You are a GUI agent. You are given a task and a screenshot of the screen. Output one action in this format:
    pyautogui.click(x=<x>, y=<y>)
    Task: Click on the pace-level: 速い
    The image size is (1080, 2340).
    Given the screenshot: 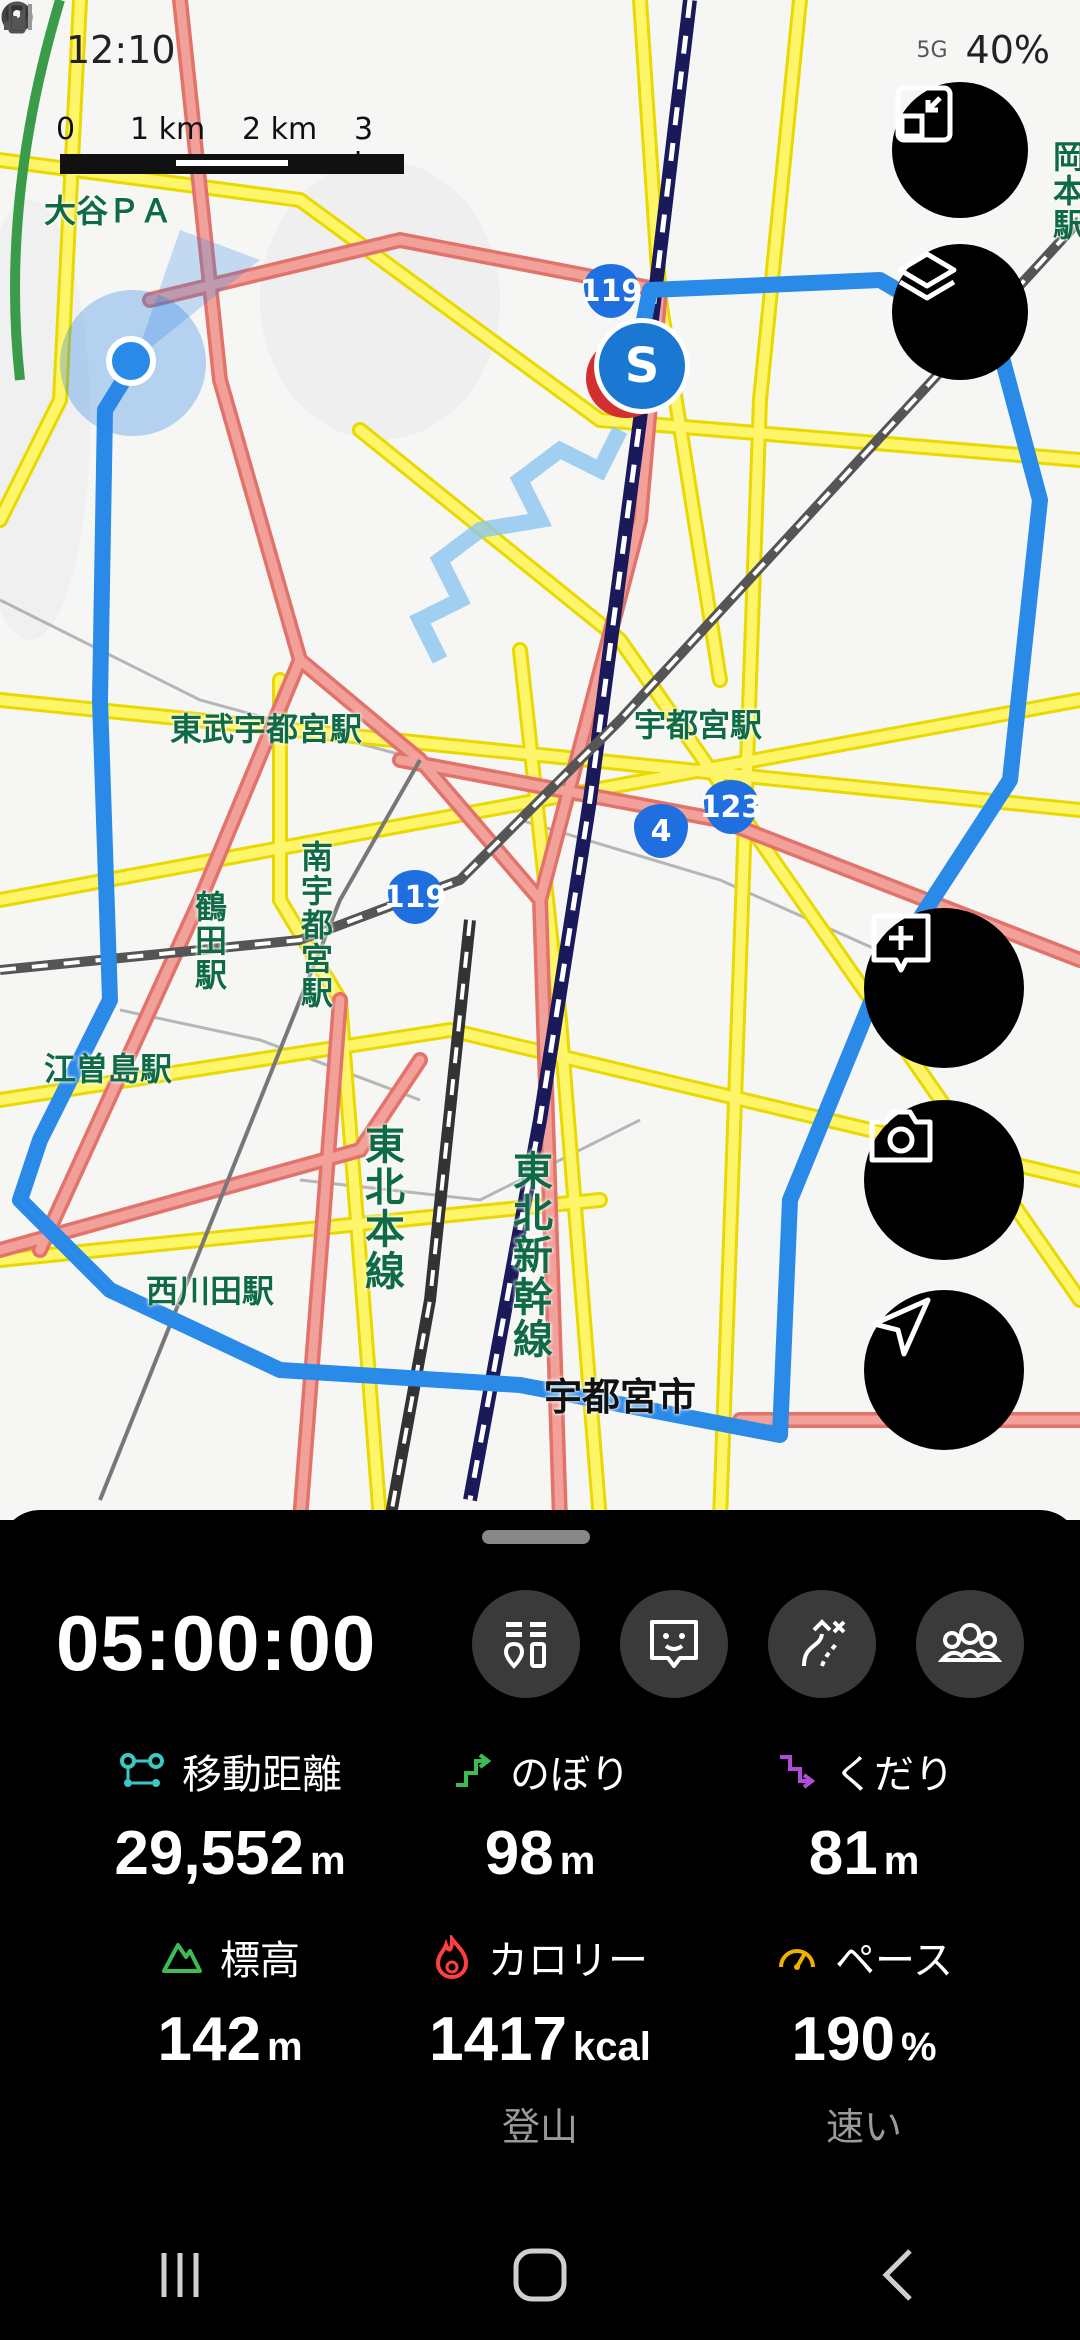 What is the action you would take?
    pyautogui.click(x=863, y=2127)
    